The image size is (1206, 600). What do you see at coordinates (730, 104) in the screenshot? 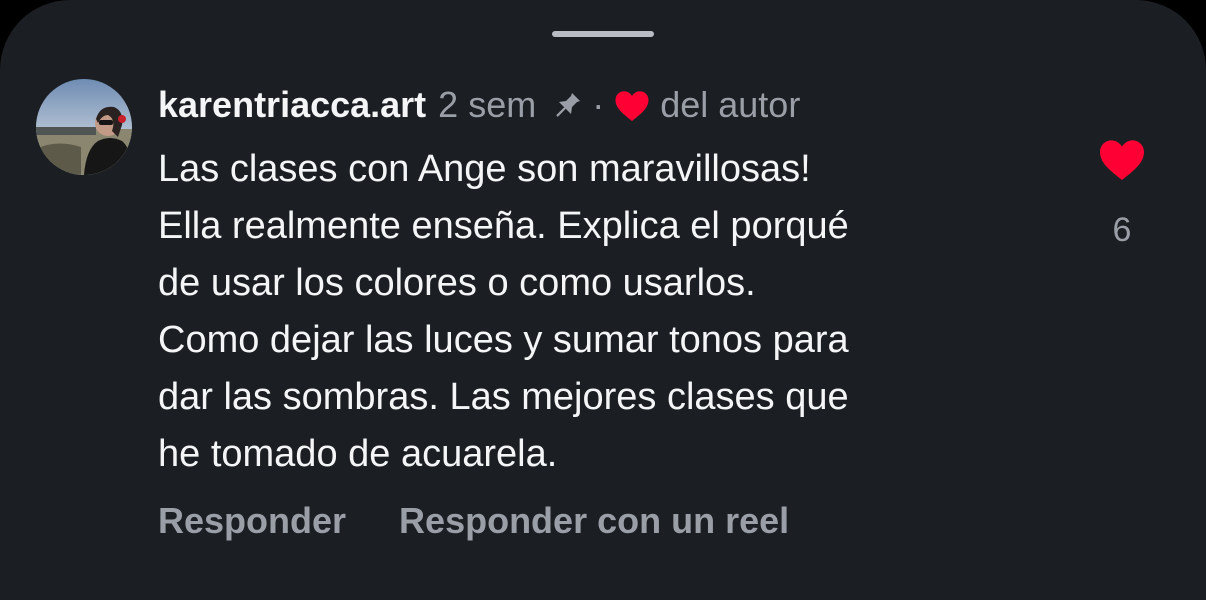
I see `author-liked-label: del autor` at bounding box center [730, 104].